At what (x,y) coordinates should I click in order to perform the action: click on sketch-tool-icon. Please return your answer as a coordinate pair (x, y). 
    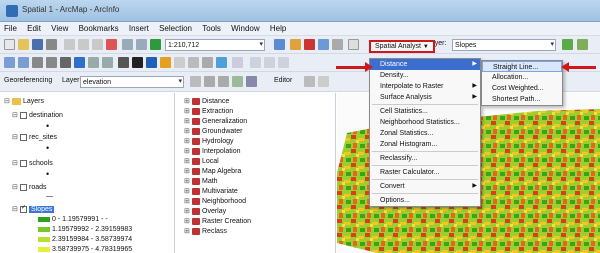
    Looking at the image, I should click on (323, 81).